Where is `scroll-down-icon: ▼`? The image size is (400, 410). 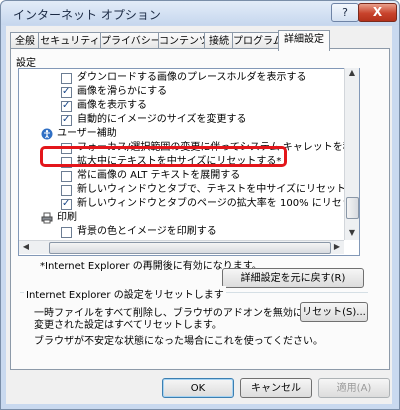
scroll-down-icon: ▼ is located at coordinates (352, 232).